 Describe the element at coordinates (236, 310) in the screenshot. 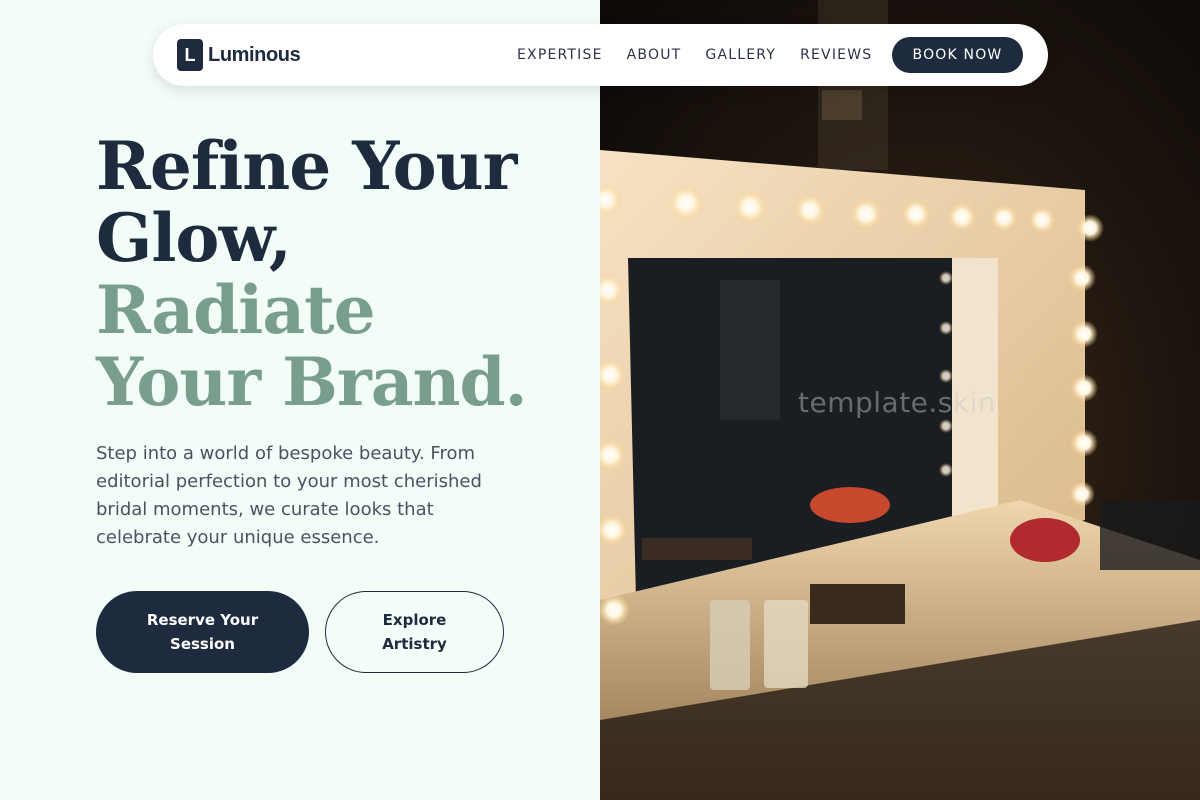

I see `hero-title-line-3: Radiate` at that location.